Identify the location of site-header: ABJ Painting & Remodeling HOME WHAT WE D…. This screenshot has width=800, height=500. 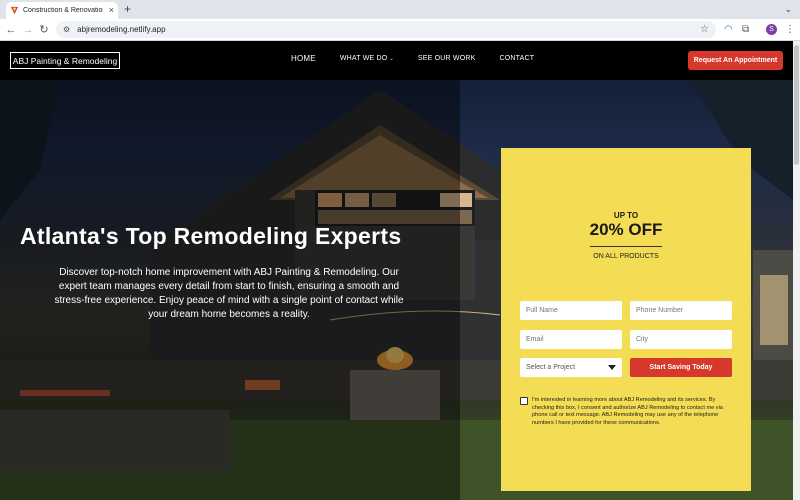
(396, 60).